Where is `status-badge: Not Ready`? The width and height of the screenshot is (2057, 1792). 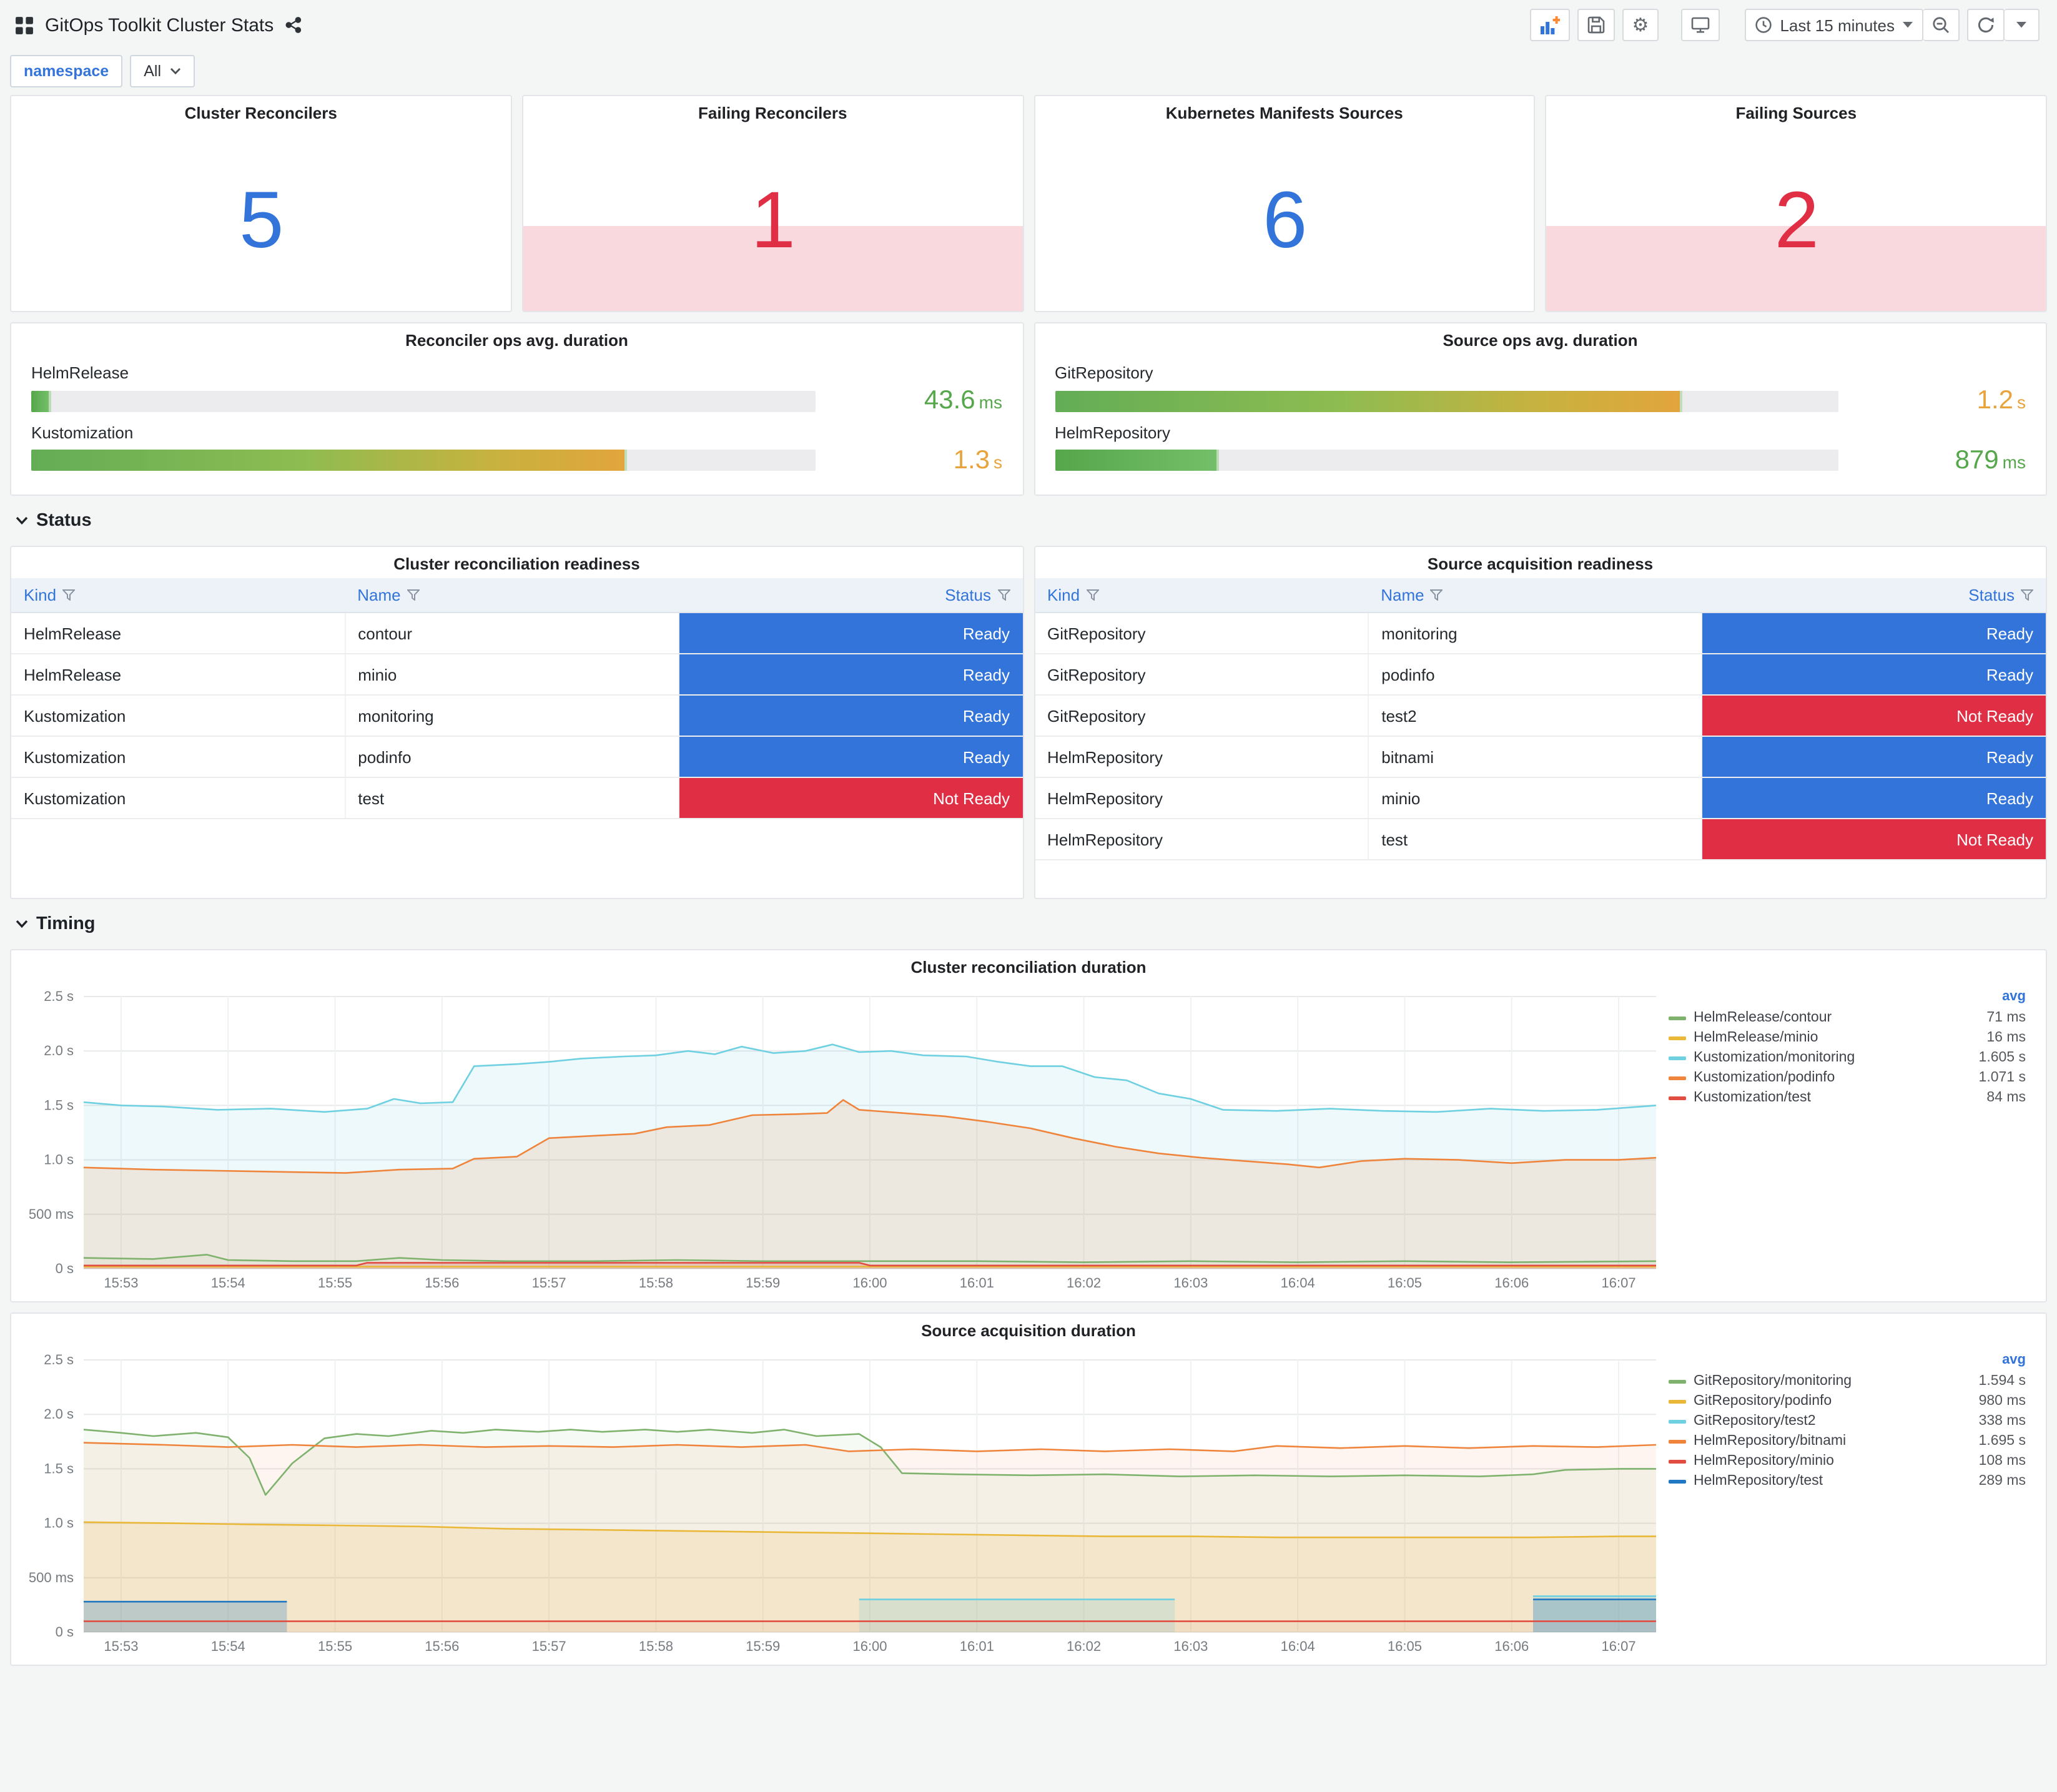 status-badge: Not Ready is located at coordinates (850, 798).